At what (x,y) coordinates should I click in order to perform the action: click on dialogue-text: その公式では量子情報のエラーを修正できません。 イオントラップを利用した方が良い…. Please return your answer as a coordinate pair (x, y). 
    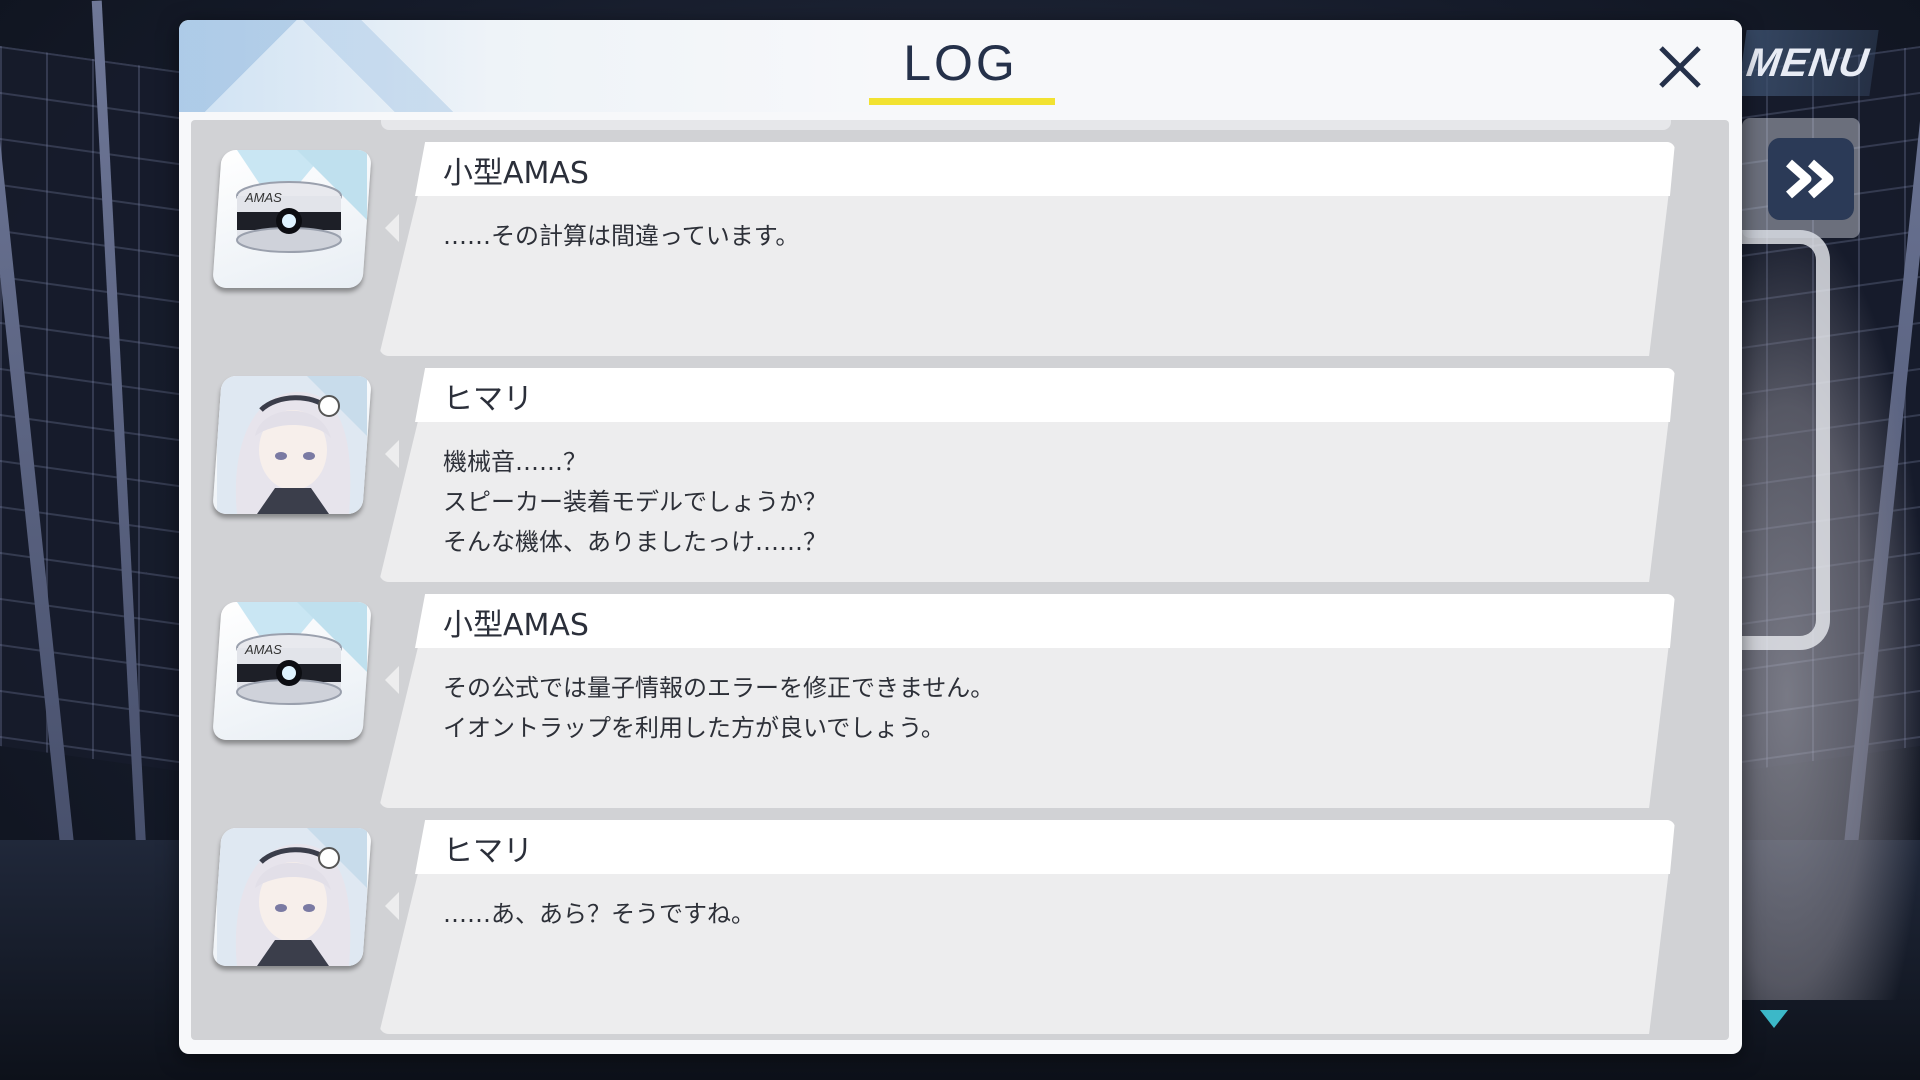
    Looking at the image, I should click on (718, 708).